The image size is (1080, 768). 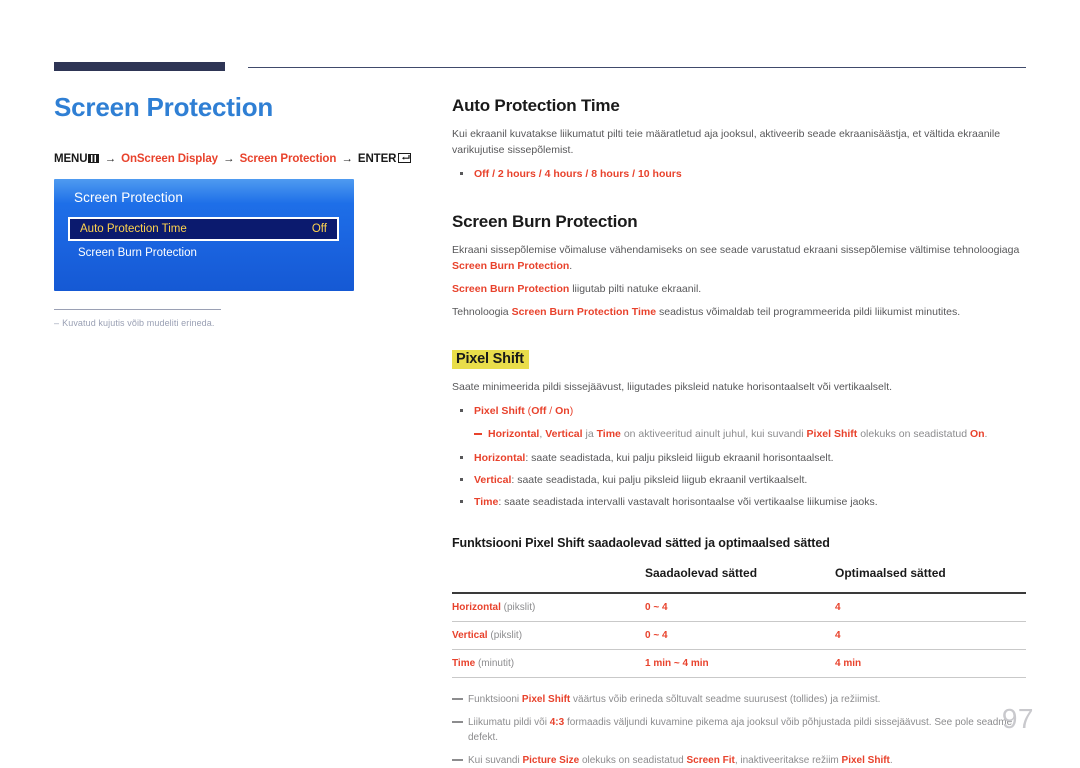 I want to click on list-item: Pixel Shift (Off / On), so click(x=739, y=411).